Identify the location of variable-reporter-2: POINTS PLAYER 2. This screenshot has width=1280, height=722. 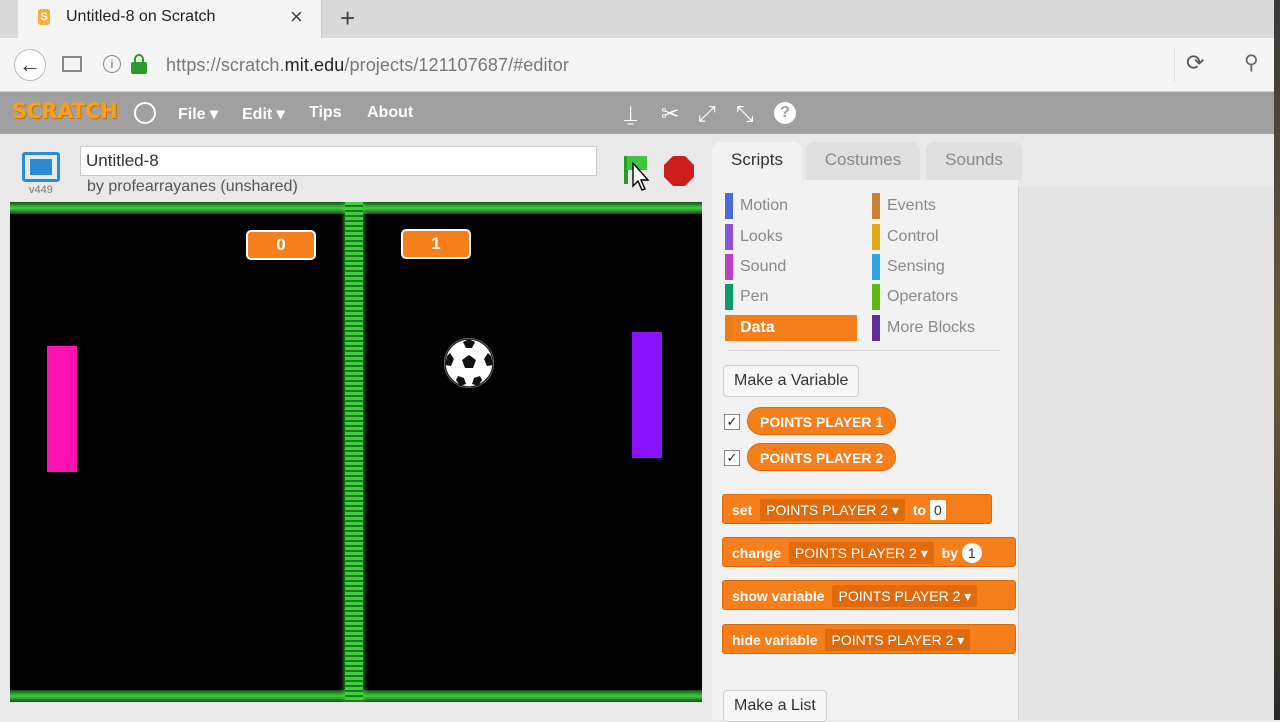
(822, 457).